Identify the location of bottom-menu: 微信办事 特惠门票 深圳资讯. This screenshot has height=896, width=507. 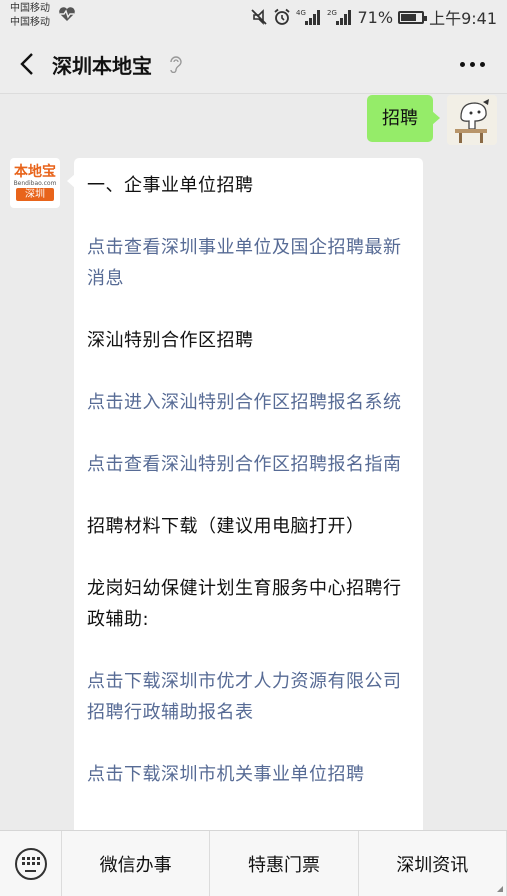
(253, 863).